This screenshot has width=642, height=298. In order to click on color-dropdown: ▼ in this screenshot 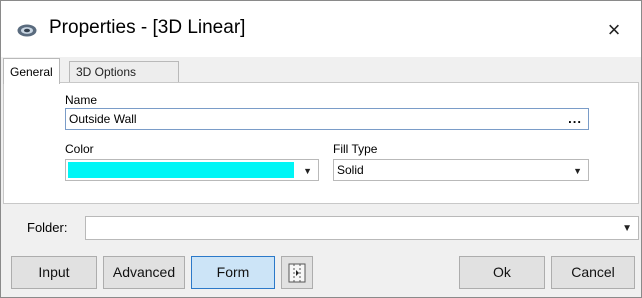, I will do `click(192, 170)`.